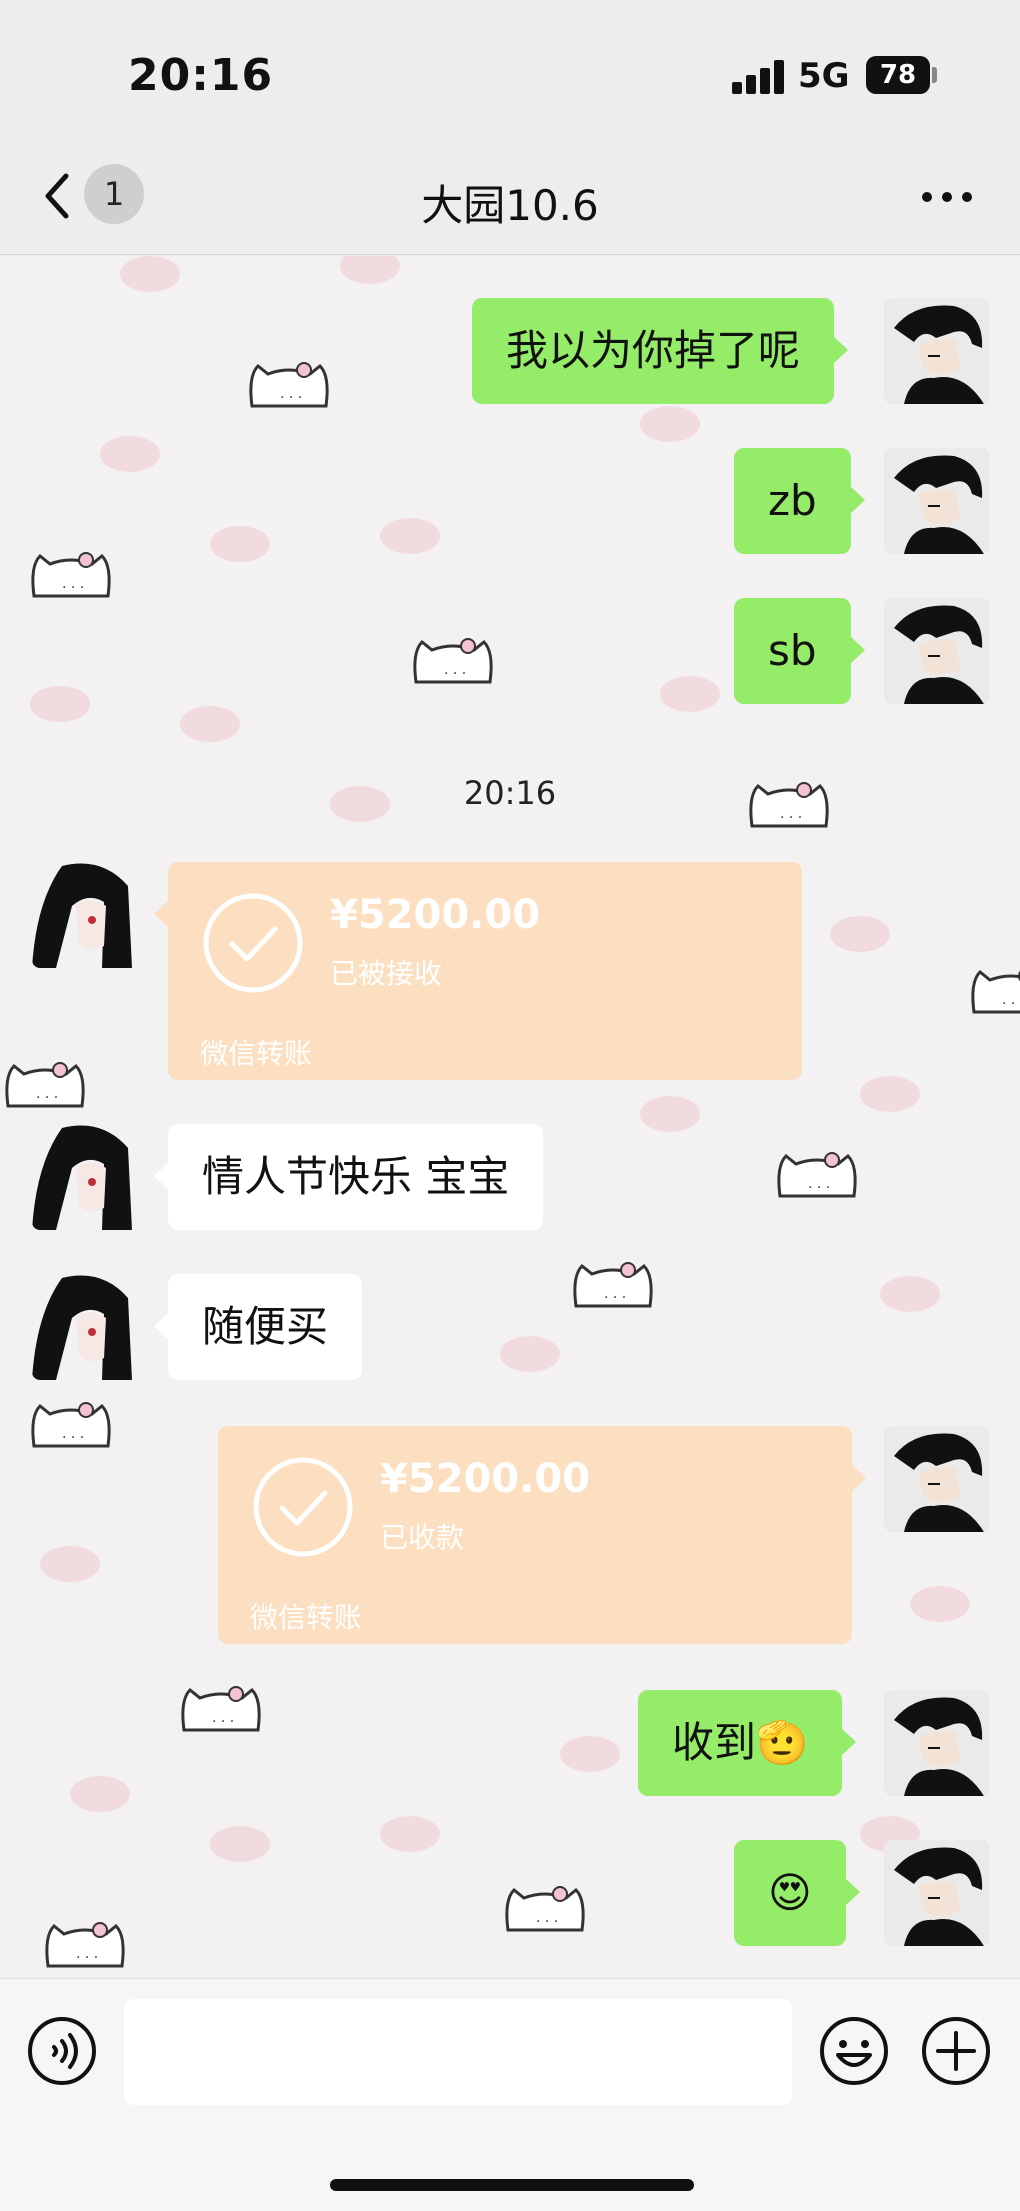 This screenshot has width=1020, height=2211. What do you see at coordinates (898, 75) in the screenshot?
I see `battery-icon: 78` at bounding box center [898, 75].